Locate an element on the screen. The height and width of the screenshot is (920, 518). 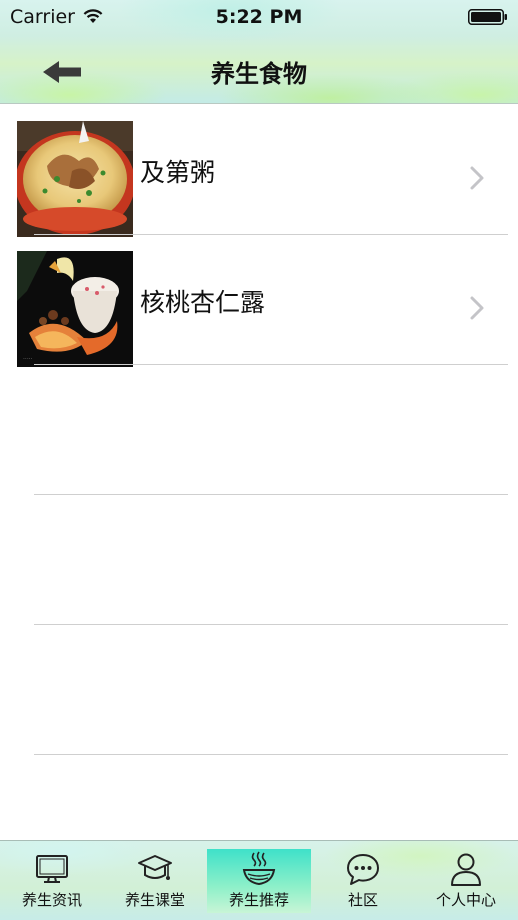
noodle-bowl-icon is located at coordinates (259, 868).